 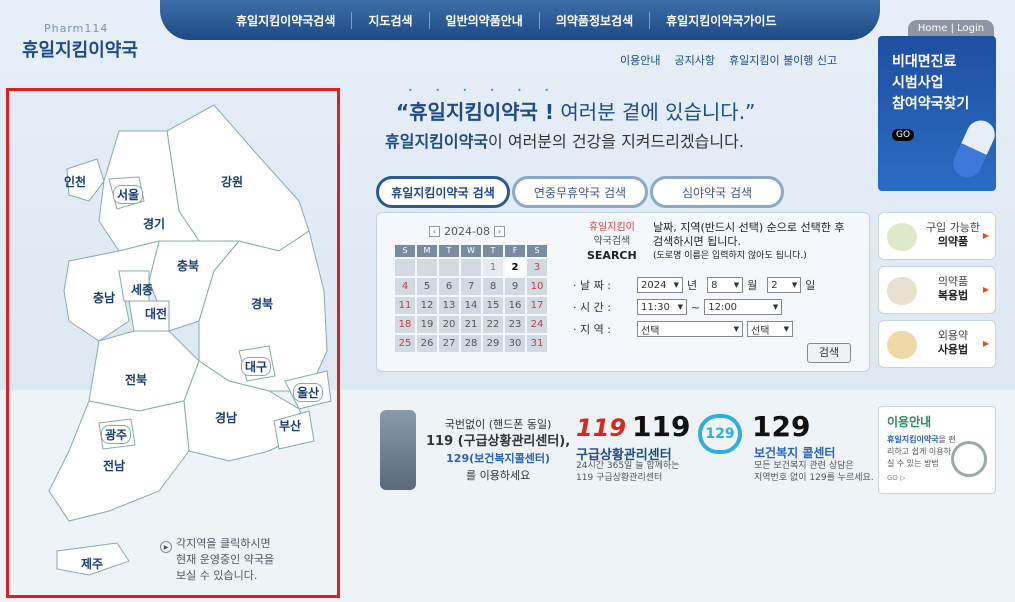 What do you see at coordinates (427, 286) in the screenshot?
I see `calendar-day: 5` at bounding box center [427, 286].